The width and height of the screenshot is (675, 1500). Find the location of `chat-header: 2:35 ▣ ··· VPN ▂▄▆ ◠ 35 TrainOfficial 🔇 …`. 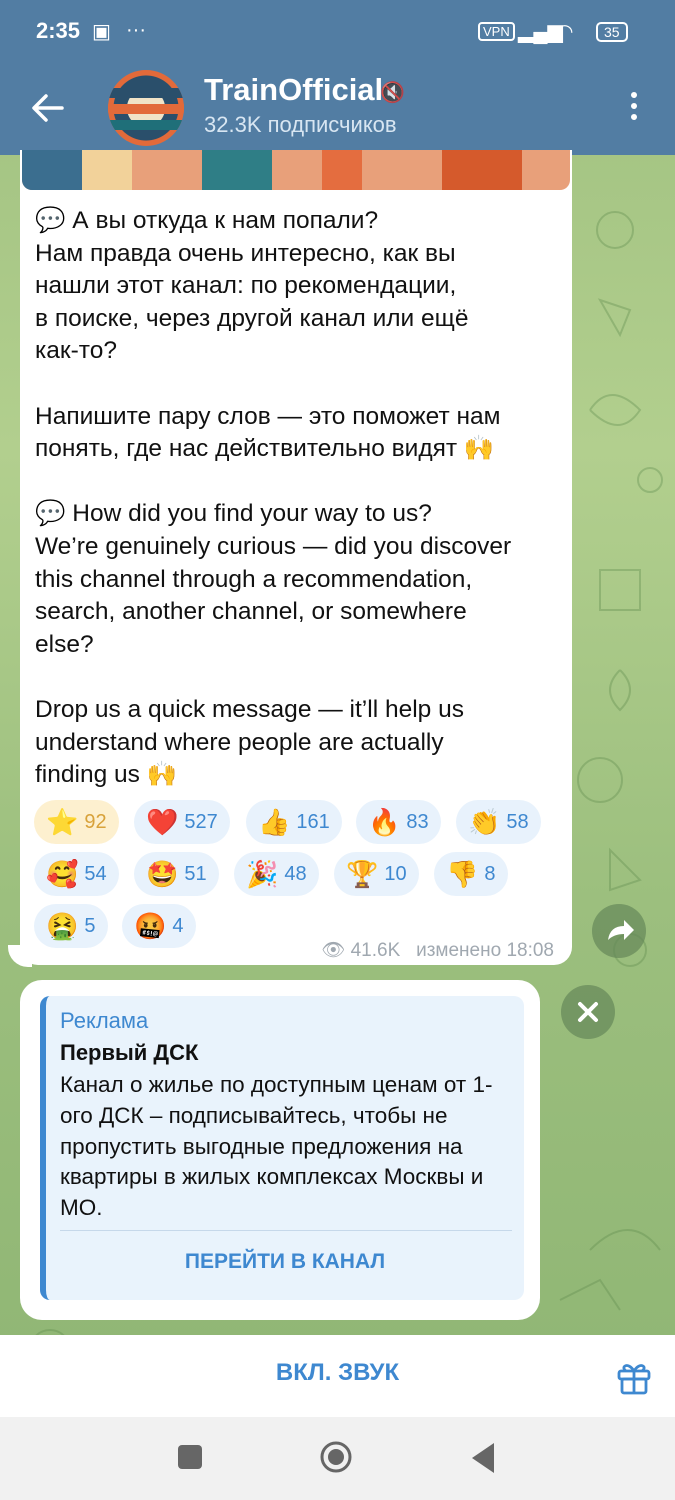

chat-header: 2:35 ▣ ··· VPN ▂▄▆ ◠ 35 TrainOfficial 🔇 … is located at coordinates (337, 77).